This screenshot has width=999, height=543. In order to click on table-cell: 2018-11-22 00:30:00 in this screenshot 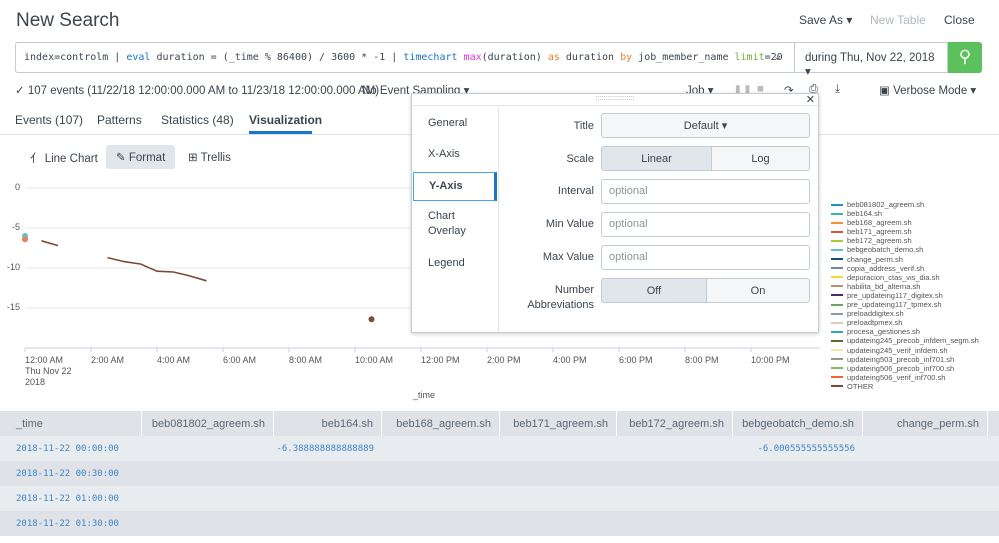, I will do `click(71, 473)`.